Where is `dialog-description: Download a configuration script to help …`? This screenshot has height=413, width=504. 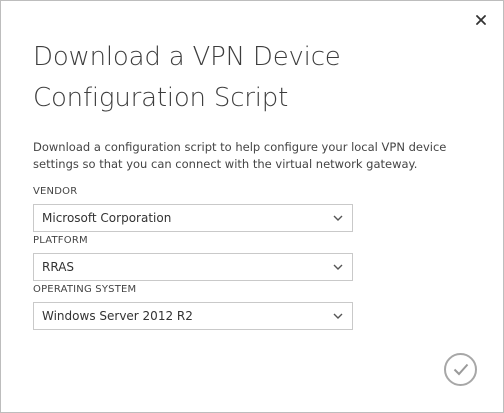 dialog-description: Download a configuration script to help … is located at coordinates (240, 155).